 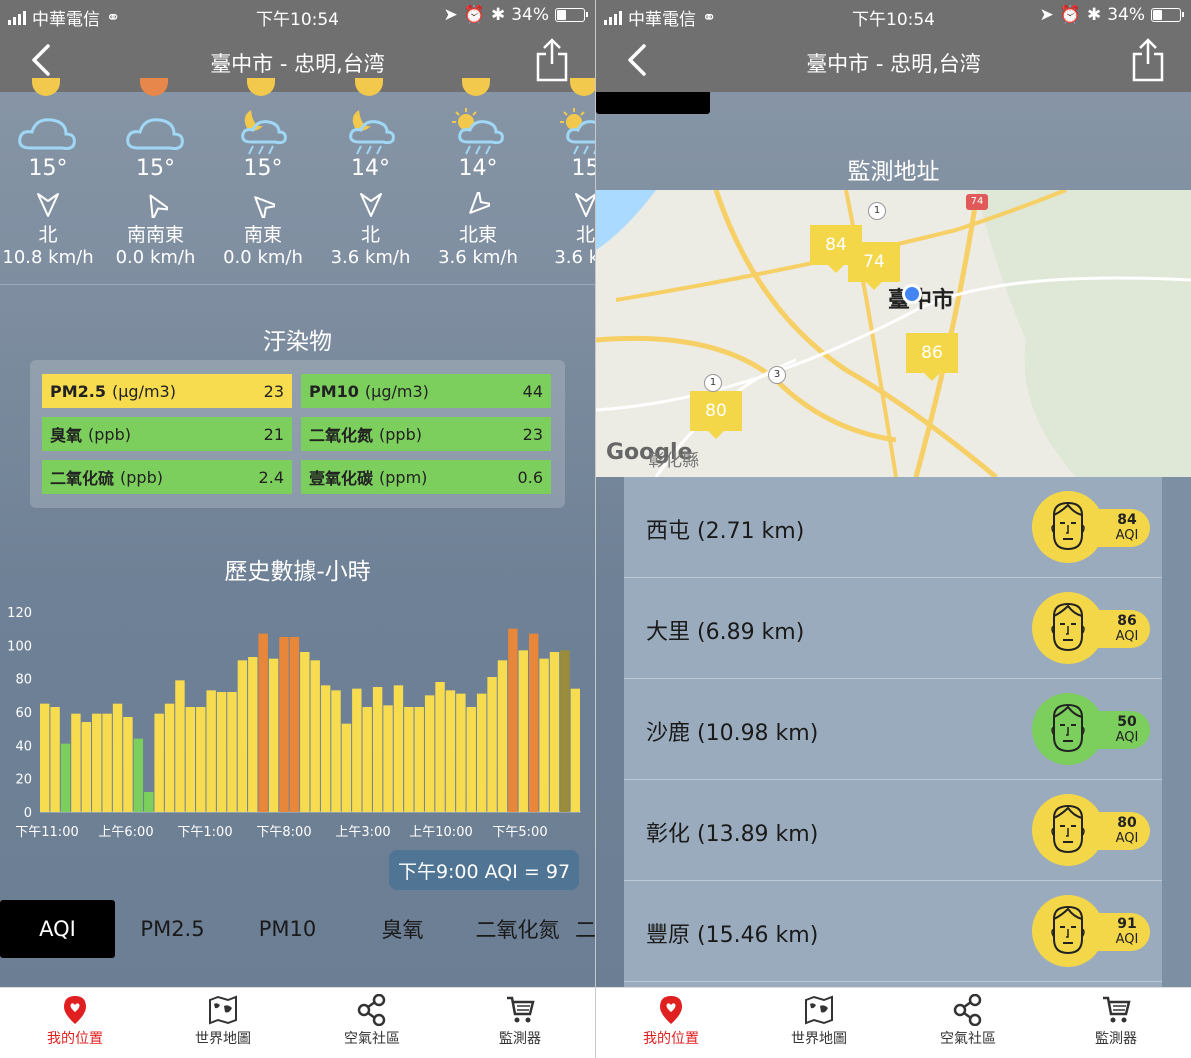 I want to click on station-row: 西屯 (2.71 km) 84 AQI, so click(x=893, y=527).